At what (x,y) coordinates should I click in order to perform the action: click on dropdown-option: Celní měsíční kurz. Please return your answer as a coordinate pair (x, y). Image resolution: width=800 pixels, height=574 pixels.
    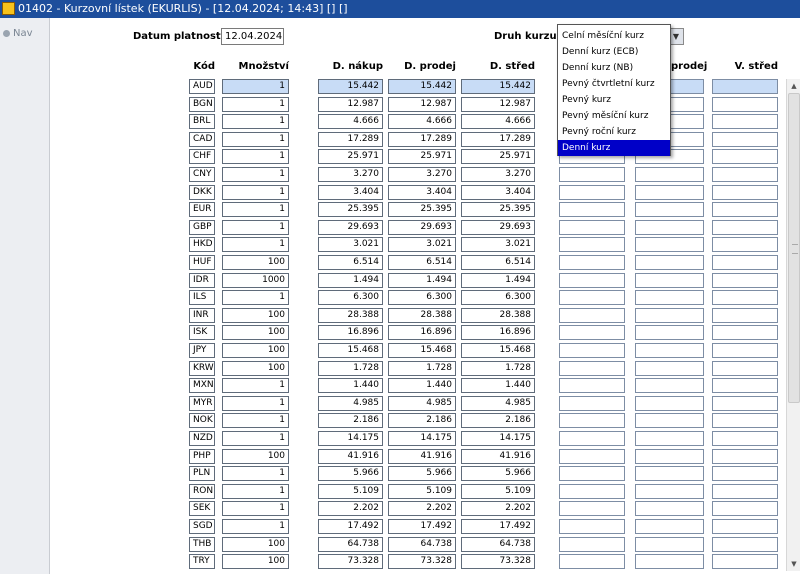
    Looking at the image, I should click on (614, 36).